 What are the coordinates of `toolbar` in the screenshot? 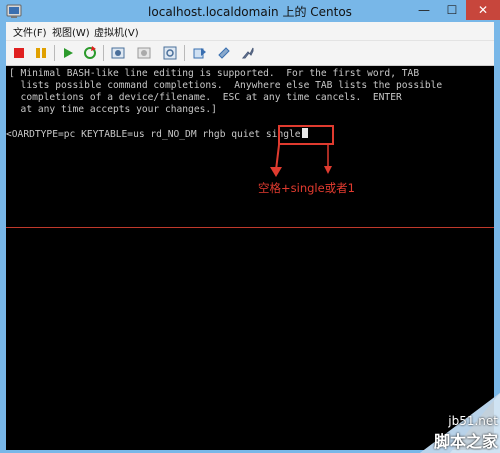 It's located at (250, 53).